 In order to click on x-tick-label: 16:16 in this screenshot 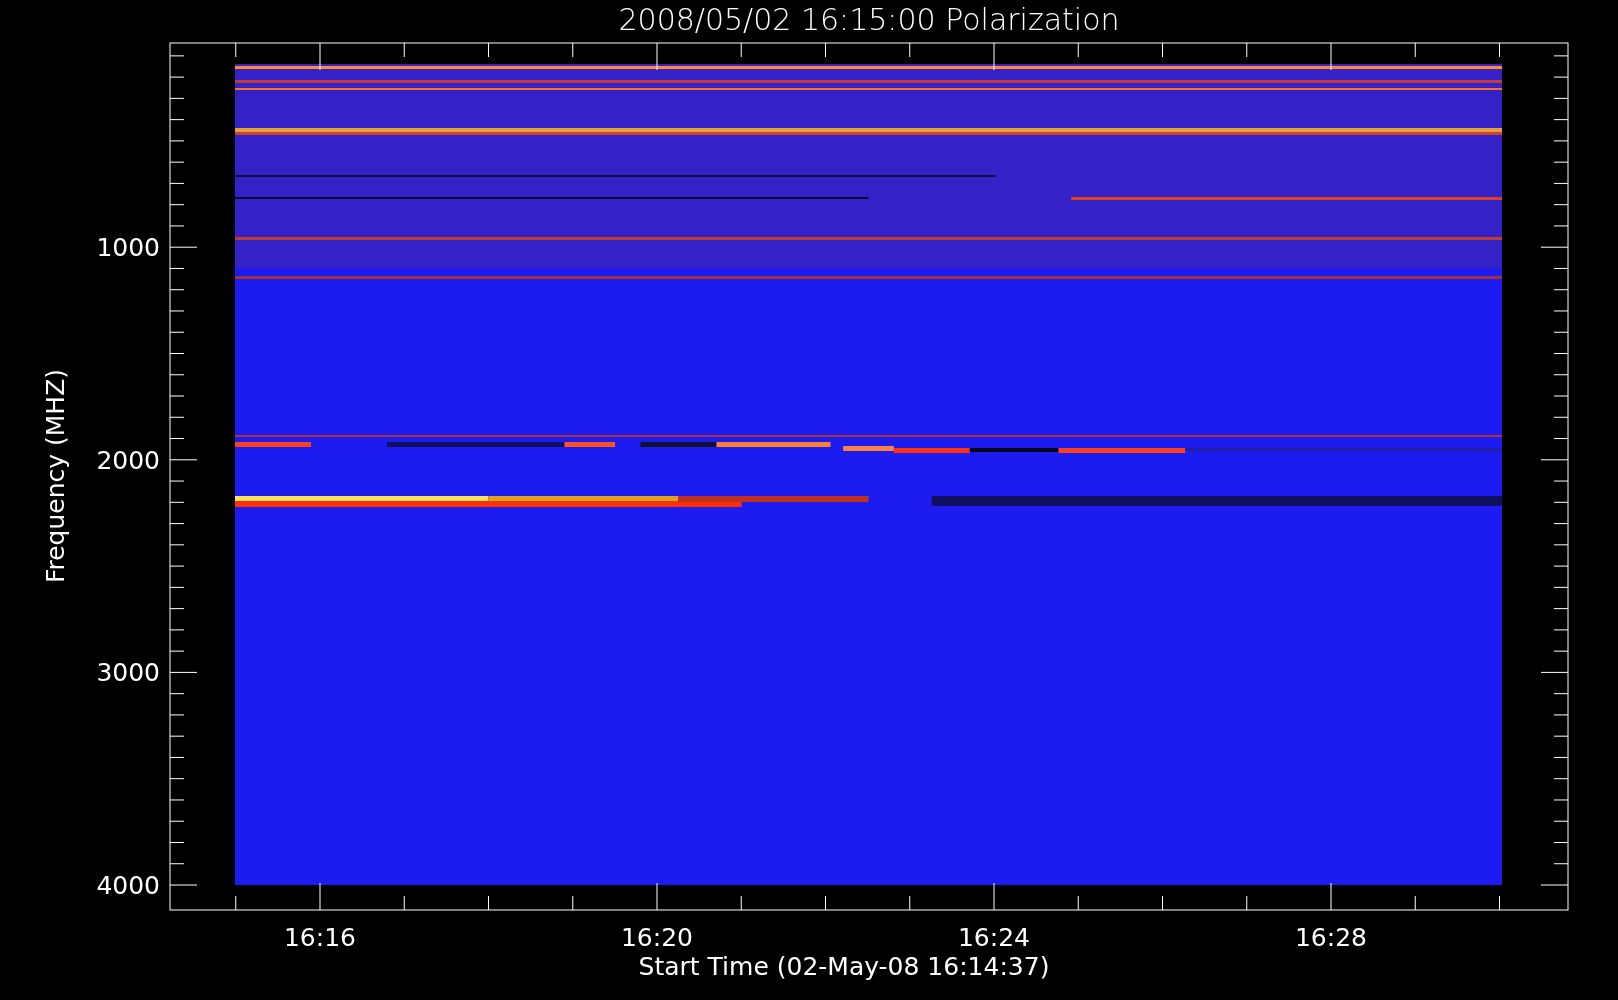, I will do `click(320, 937)`.